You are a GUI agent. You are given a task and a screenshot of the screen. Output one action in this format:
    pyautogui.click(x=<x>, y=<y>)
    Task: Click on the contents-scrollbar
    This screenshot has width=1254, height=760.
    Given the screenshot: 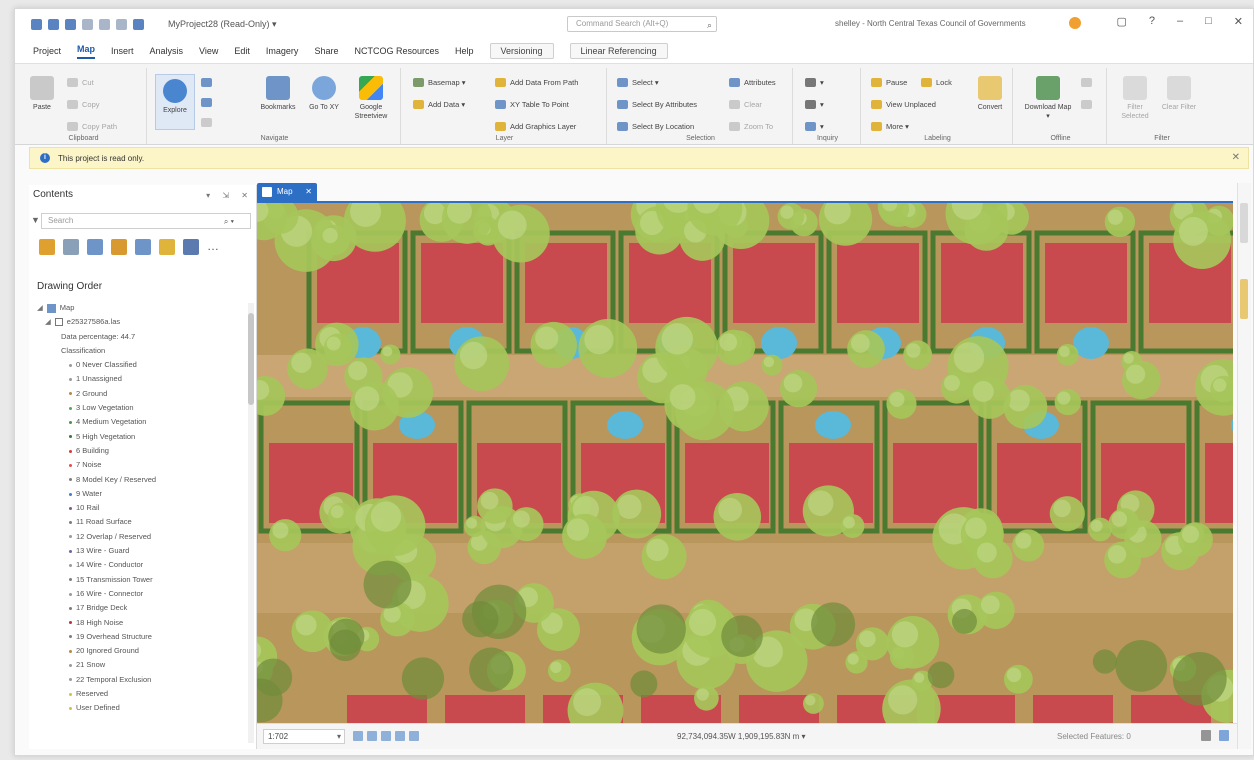 What is the action you would take?
    pyautogui.click(x=251, y=523)
    